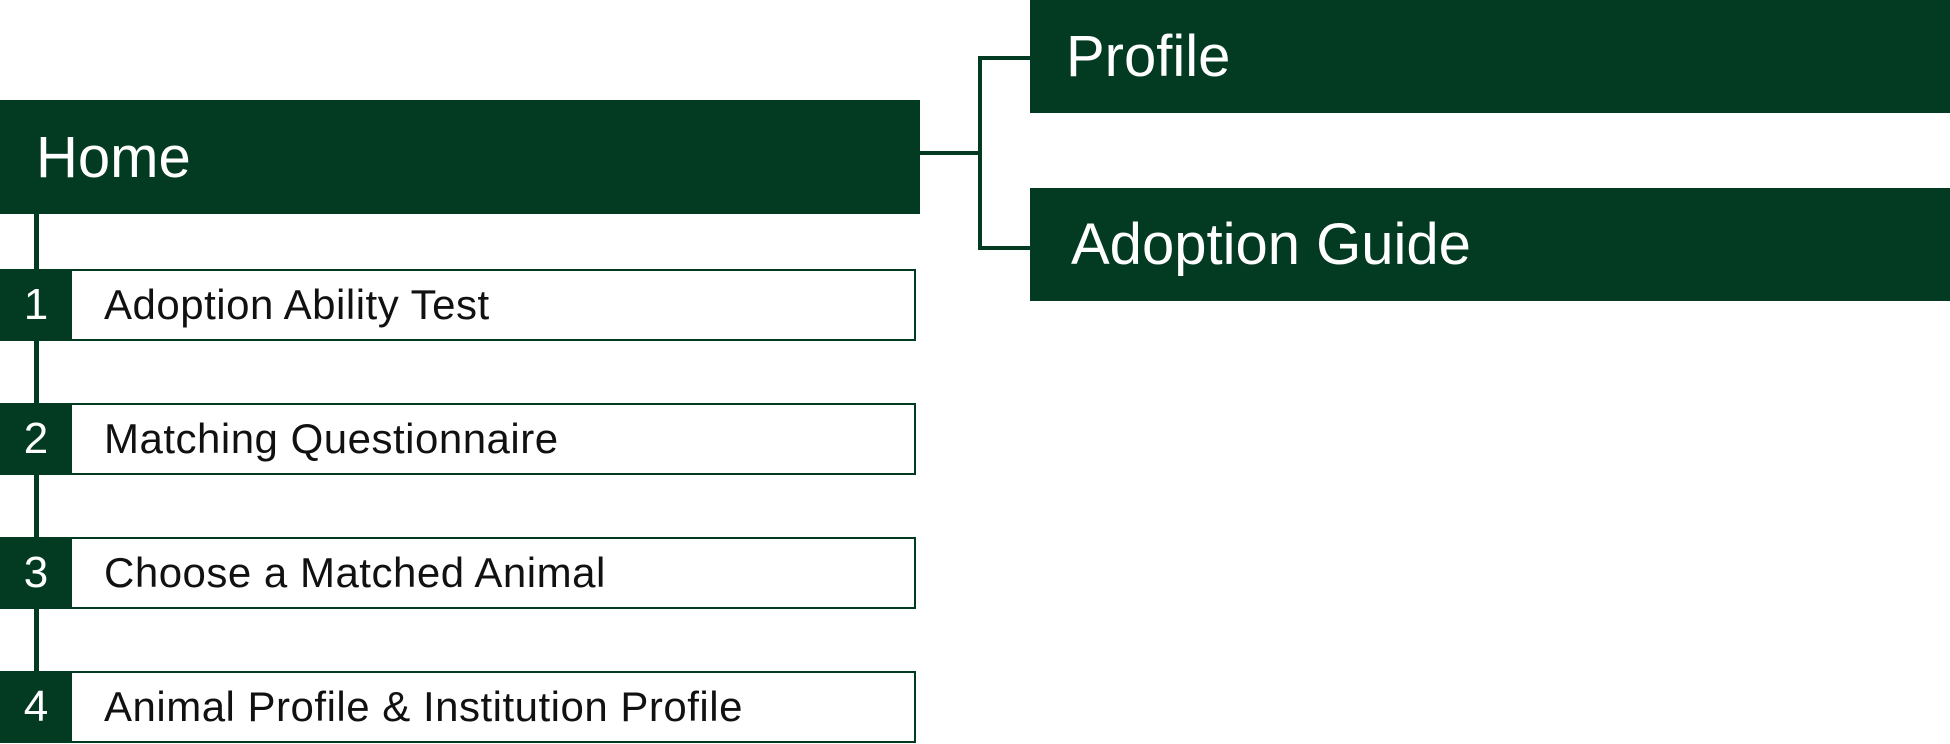 This screenshot has height=744, width=1950. I want to click on home-branch-connector, so click(949, 153).